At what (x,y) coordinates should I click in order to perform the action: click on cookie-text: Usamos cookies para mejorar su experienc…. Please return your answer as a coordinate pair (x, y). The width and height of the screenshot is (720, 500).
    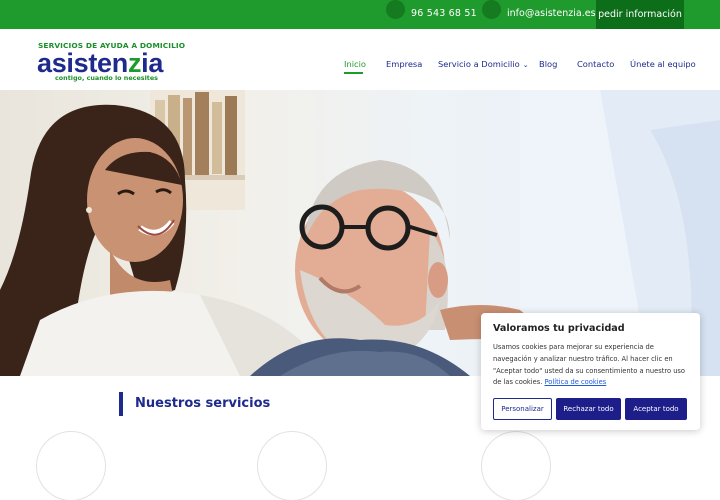
    Looking at the image, I should click on (591, 365).